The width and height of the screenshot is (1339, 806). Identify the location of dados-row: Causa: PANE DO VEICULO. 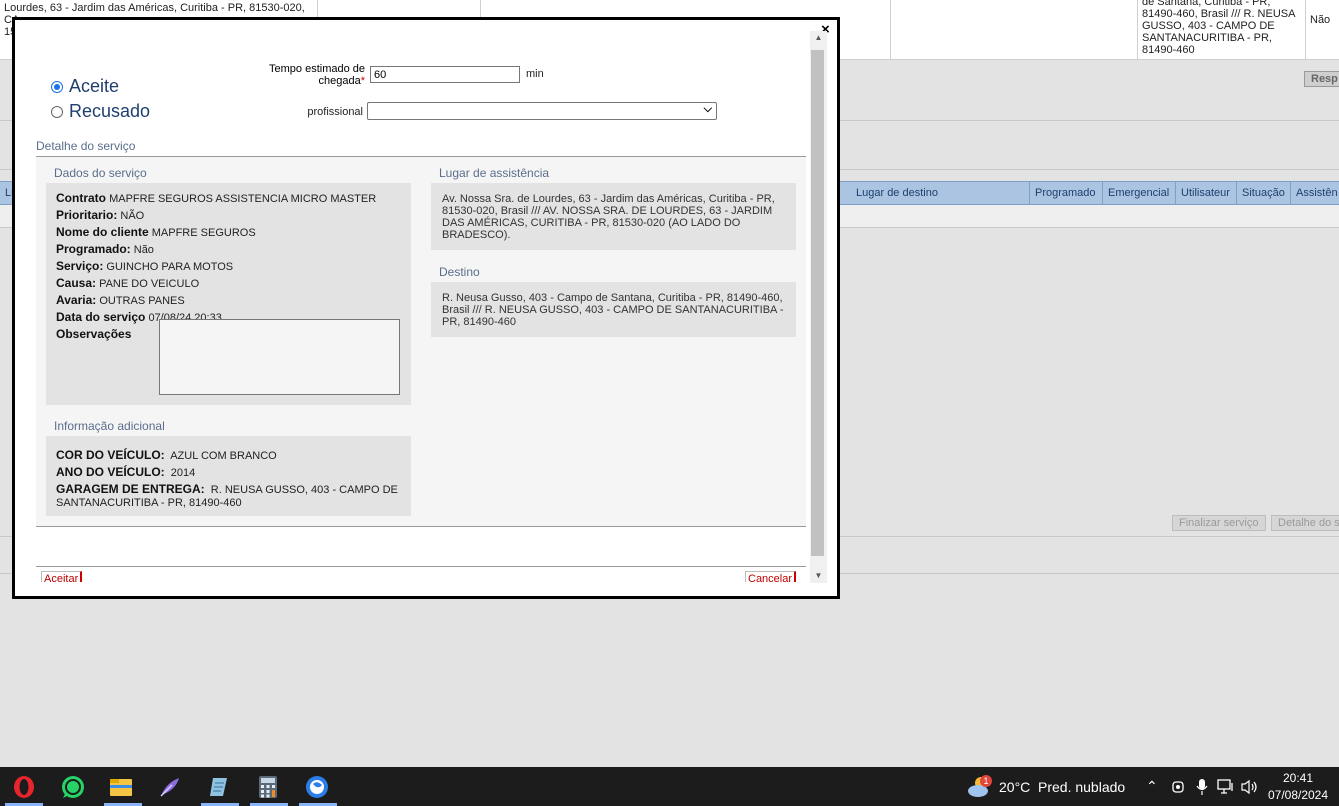
(228, 283).